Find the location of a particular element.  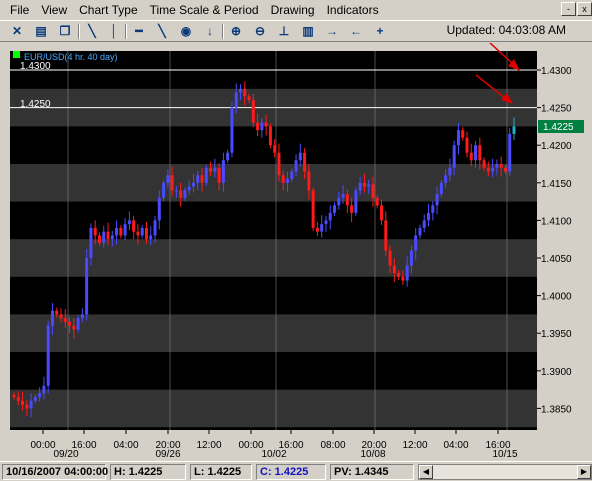

y-tick-label: 1.4250 is located at coordinates (556, 109).